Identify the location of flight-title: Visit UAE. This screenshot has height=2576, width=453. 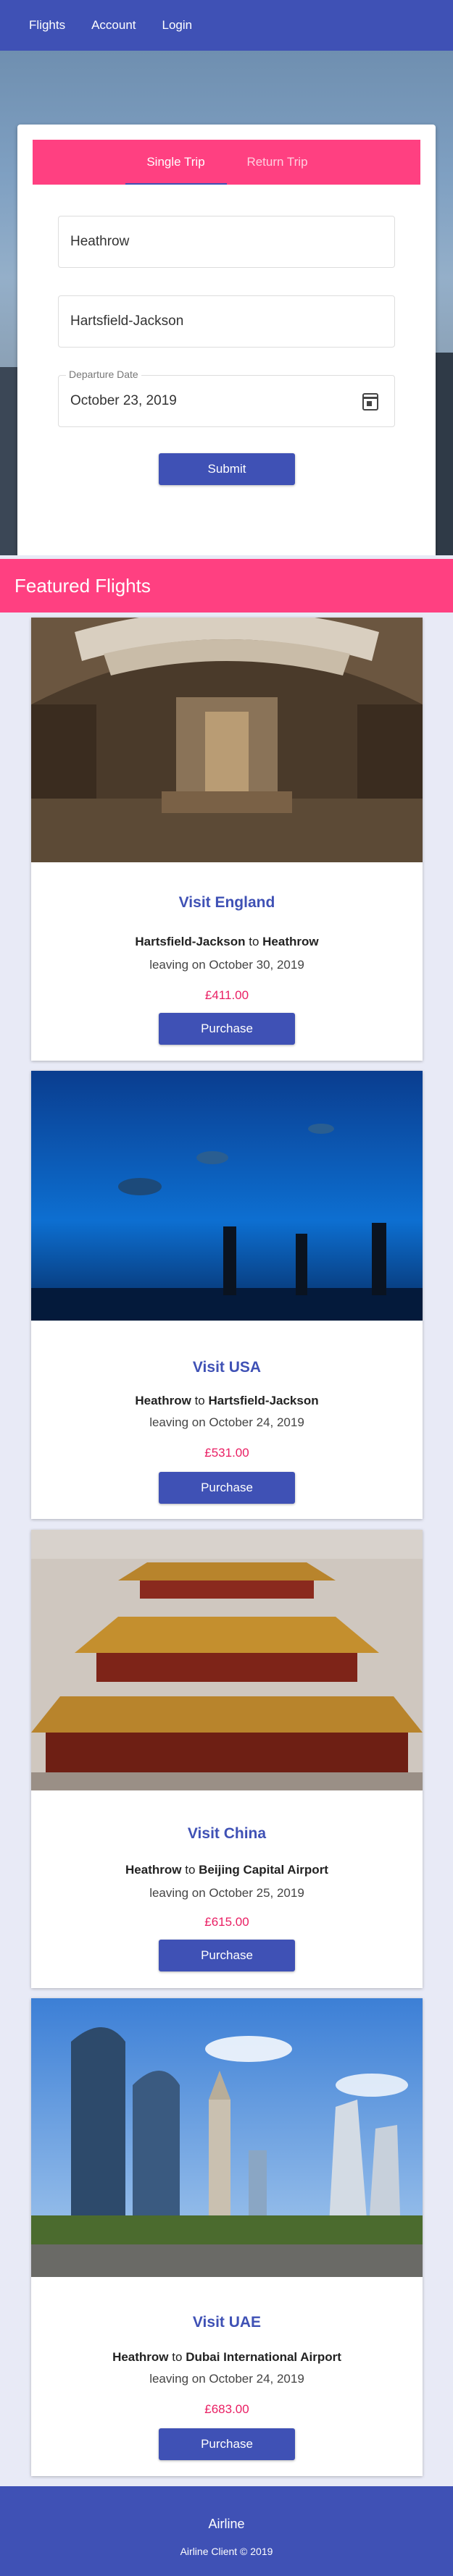
(227, 2322).